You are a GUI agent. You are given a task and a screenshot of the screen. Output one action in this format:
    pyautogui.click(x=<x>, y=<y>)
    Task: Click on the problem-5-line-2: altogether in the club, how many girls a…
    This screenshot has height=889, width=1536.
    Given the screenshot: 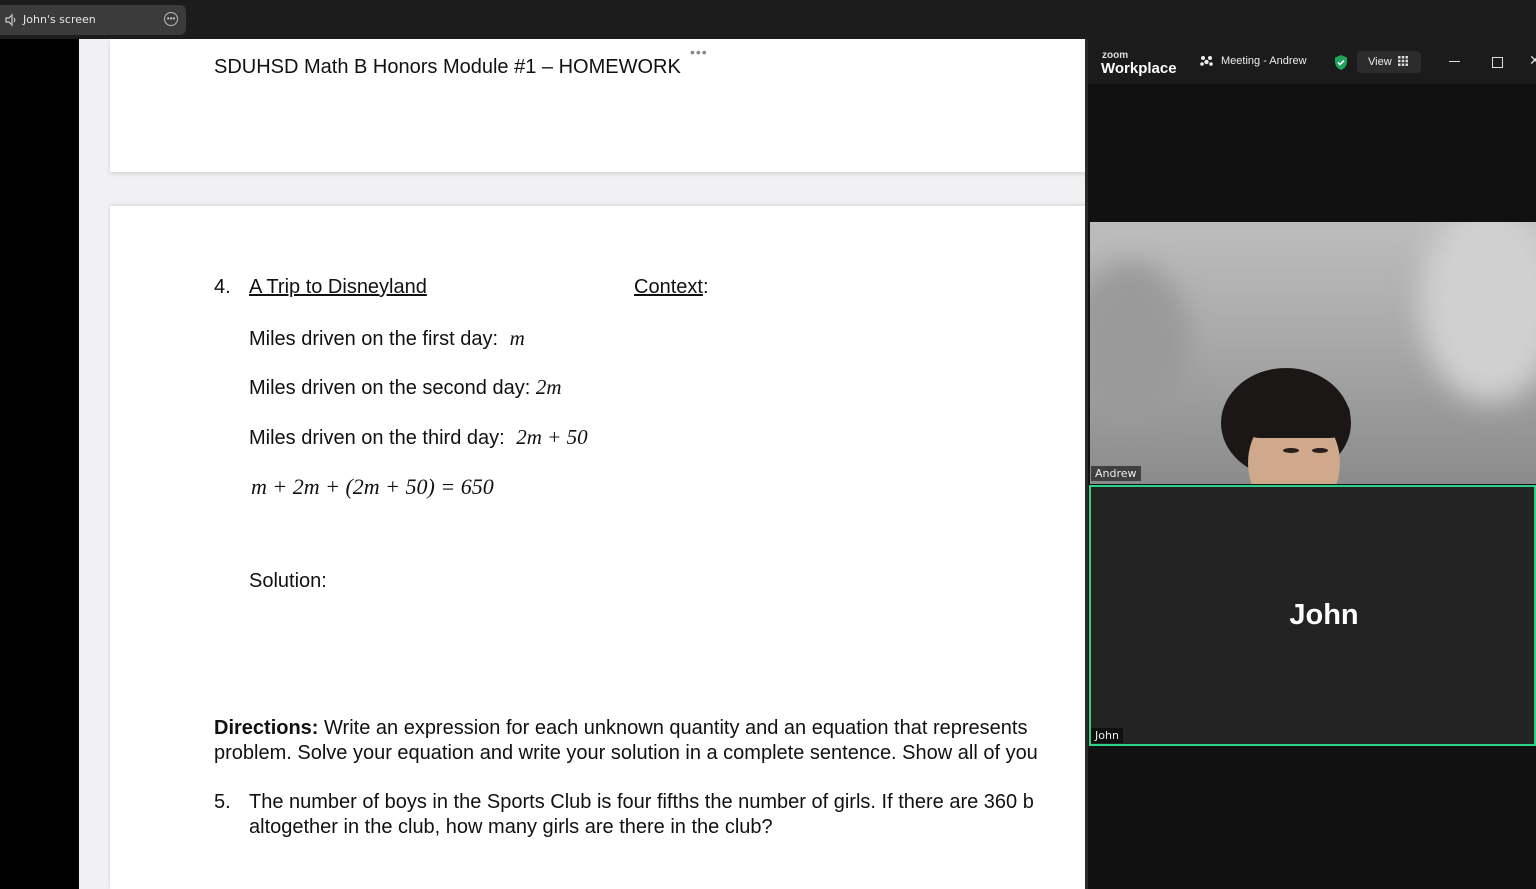 What is the action you would take?
    pyautogui.click(x=511, y=827)
    